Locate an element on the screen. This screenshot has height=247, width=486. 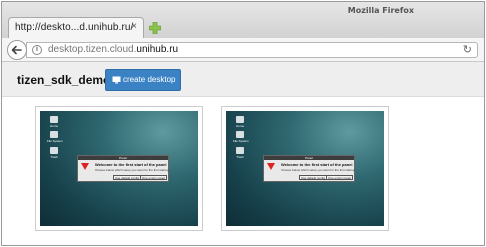
create-desktop-button: create desktop is located at coordinates (143, 80).